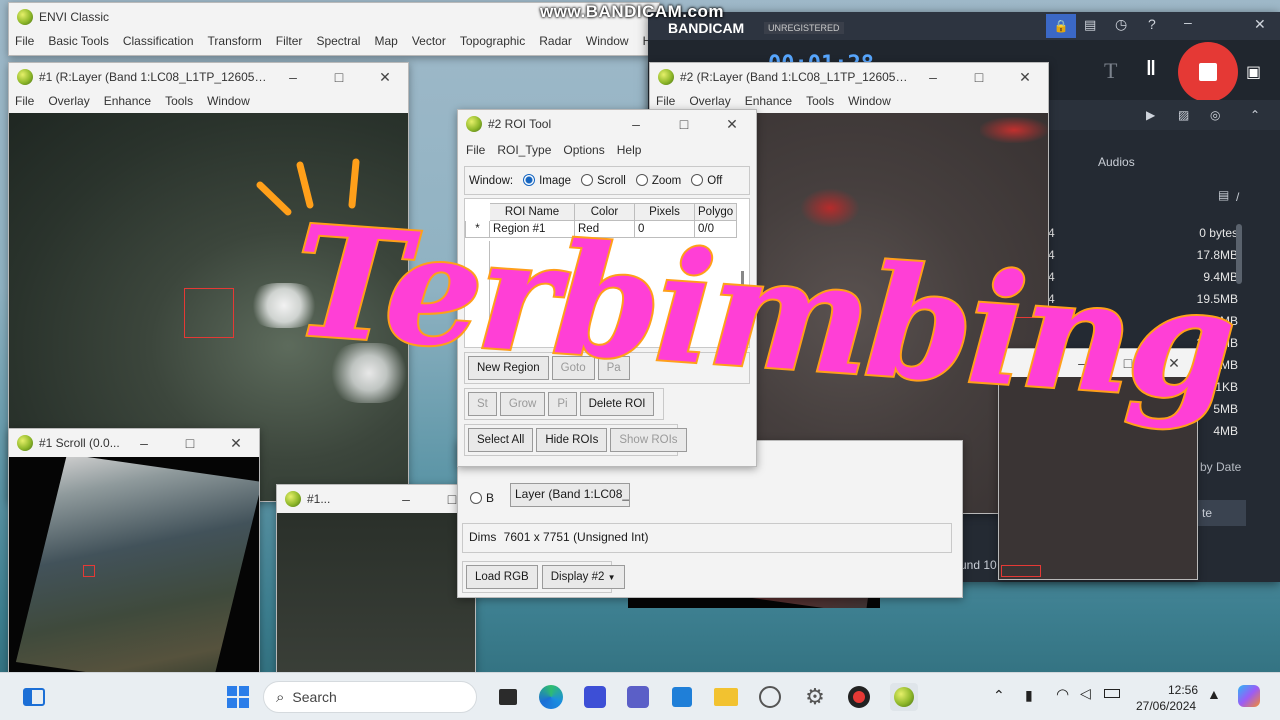  Describe the element at coordinates (1152, 24) in the screenshot. I see `help-icon: ?` at that location.